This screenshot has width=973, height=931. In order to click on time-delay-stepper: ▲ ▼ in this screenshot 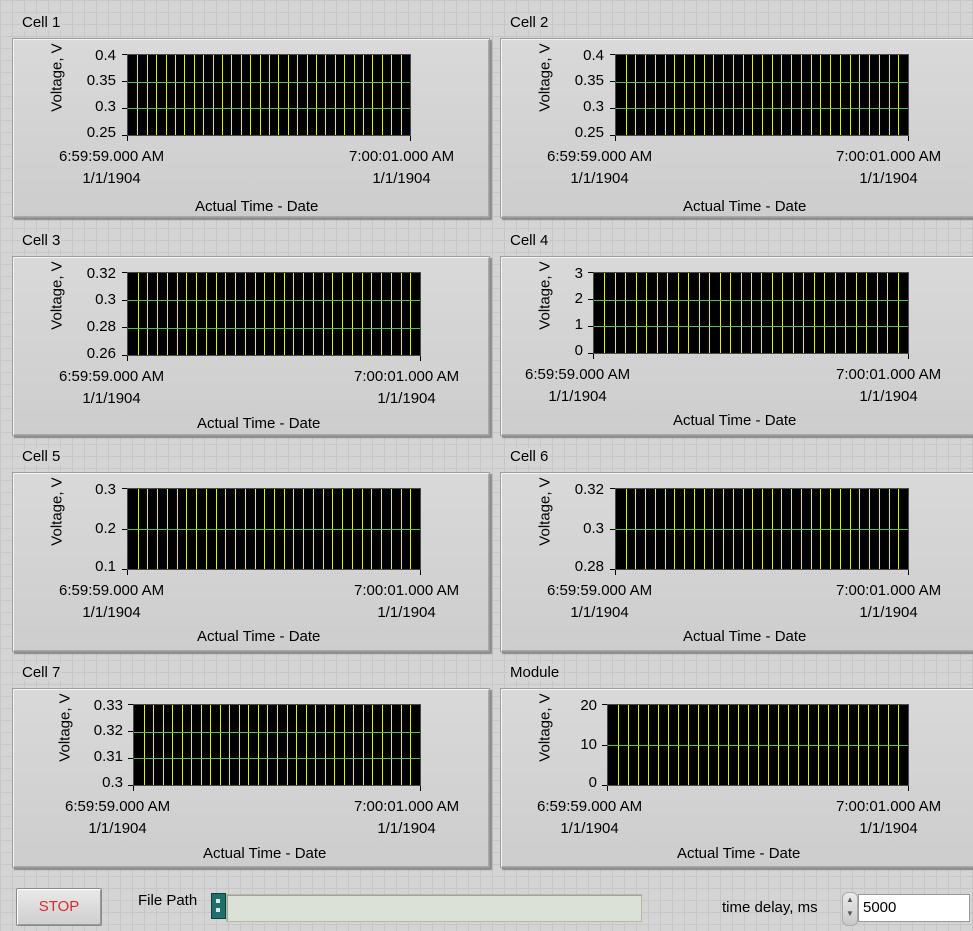, I will do `click(850, 909)`.